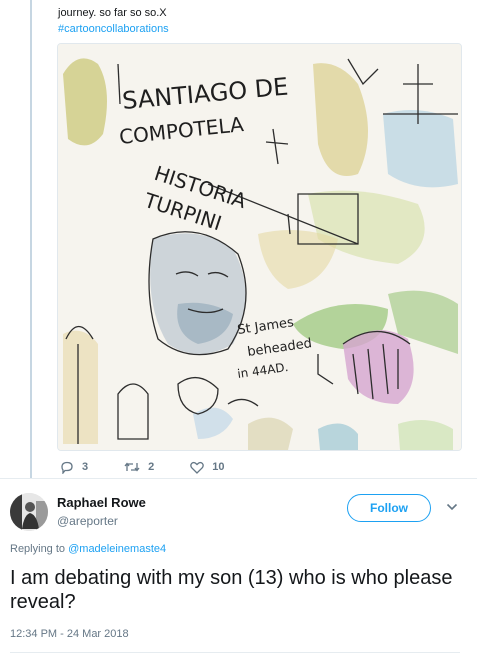 This screenshot has width=477, height=655. I want to click on author-display-name: Raphael Rowe, so click(101, 502).